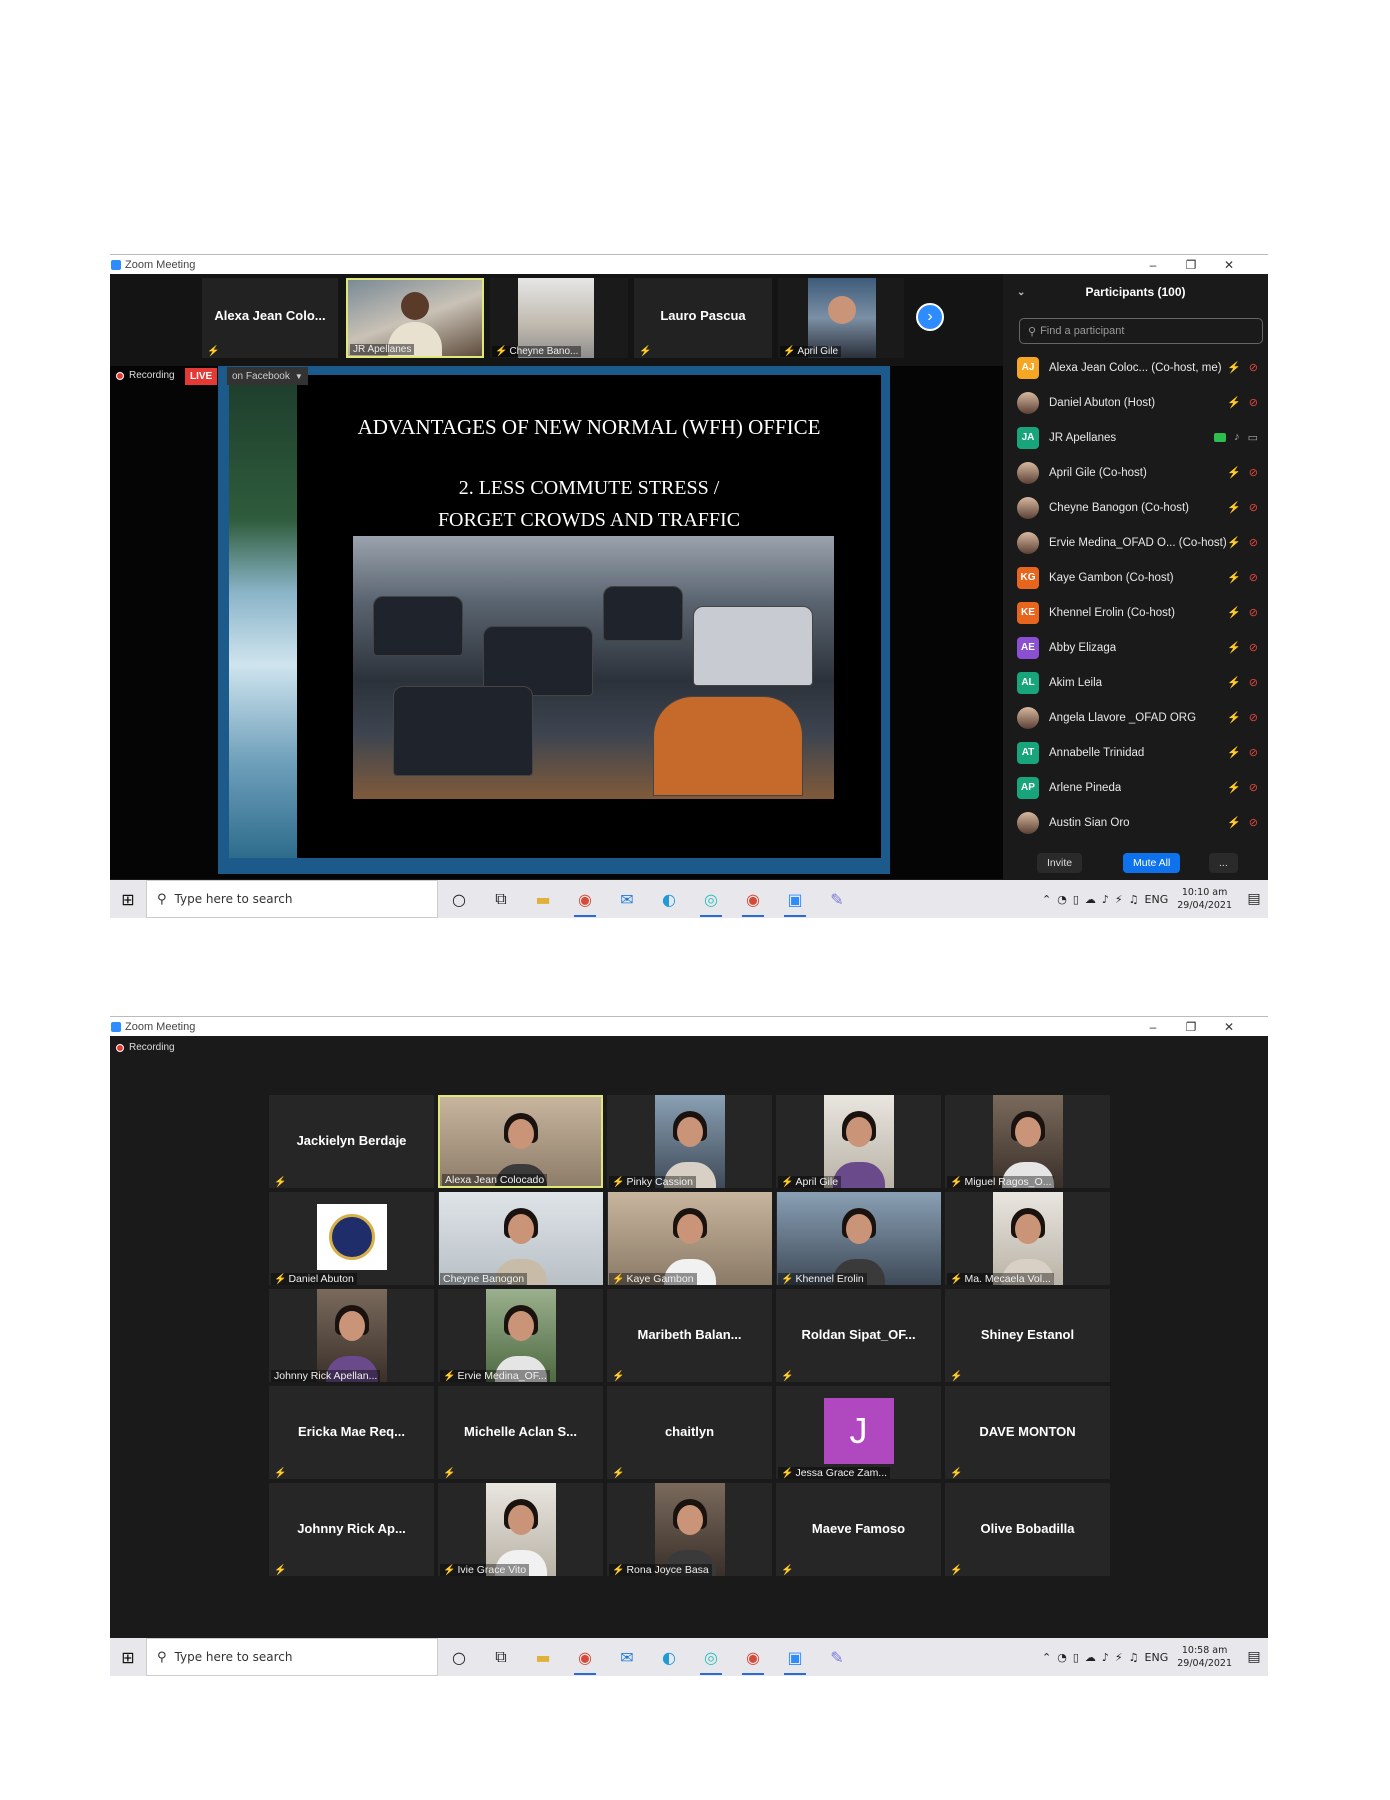 The image size is (1390, 1800). Describe the element at coordinates (689, 1529) in the screenshot. I see `participant-tile: ⚡ Rona Joyce Basa` at that location.